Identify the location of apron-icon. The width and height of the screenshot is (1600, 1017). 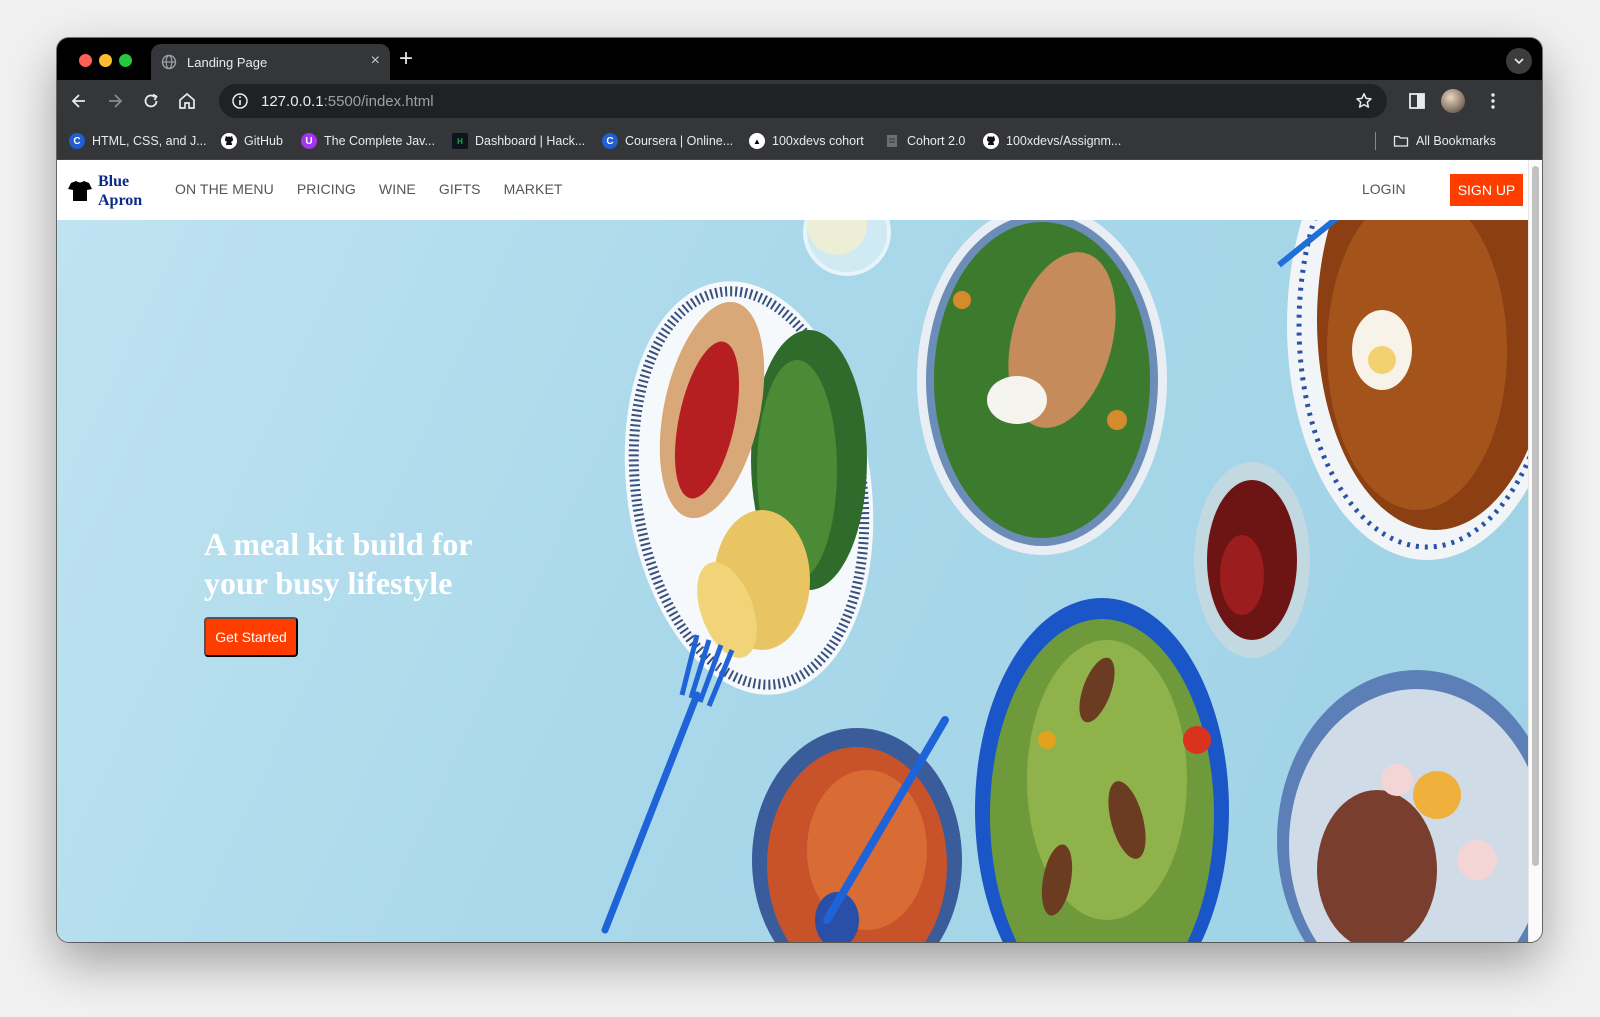
(80, 191).